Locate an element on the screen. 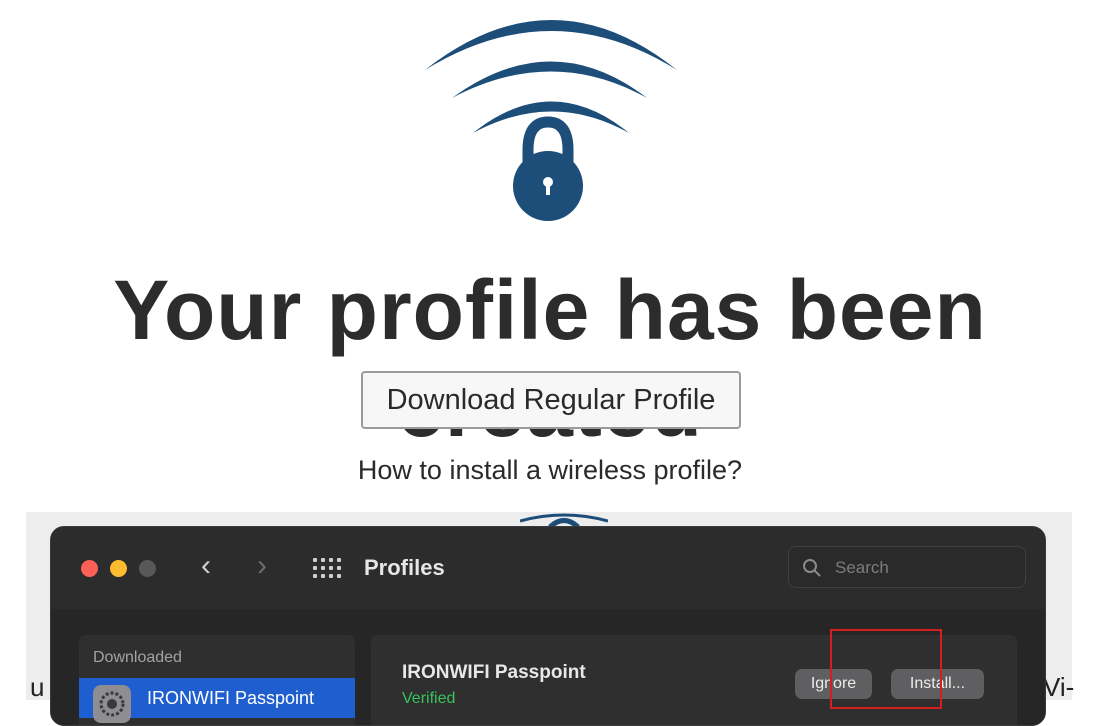  window-title: Profiles is located at coordinates (404, 567).